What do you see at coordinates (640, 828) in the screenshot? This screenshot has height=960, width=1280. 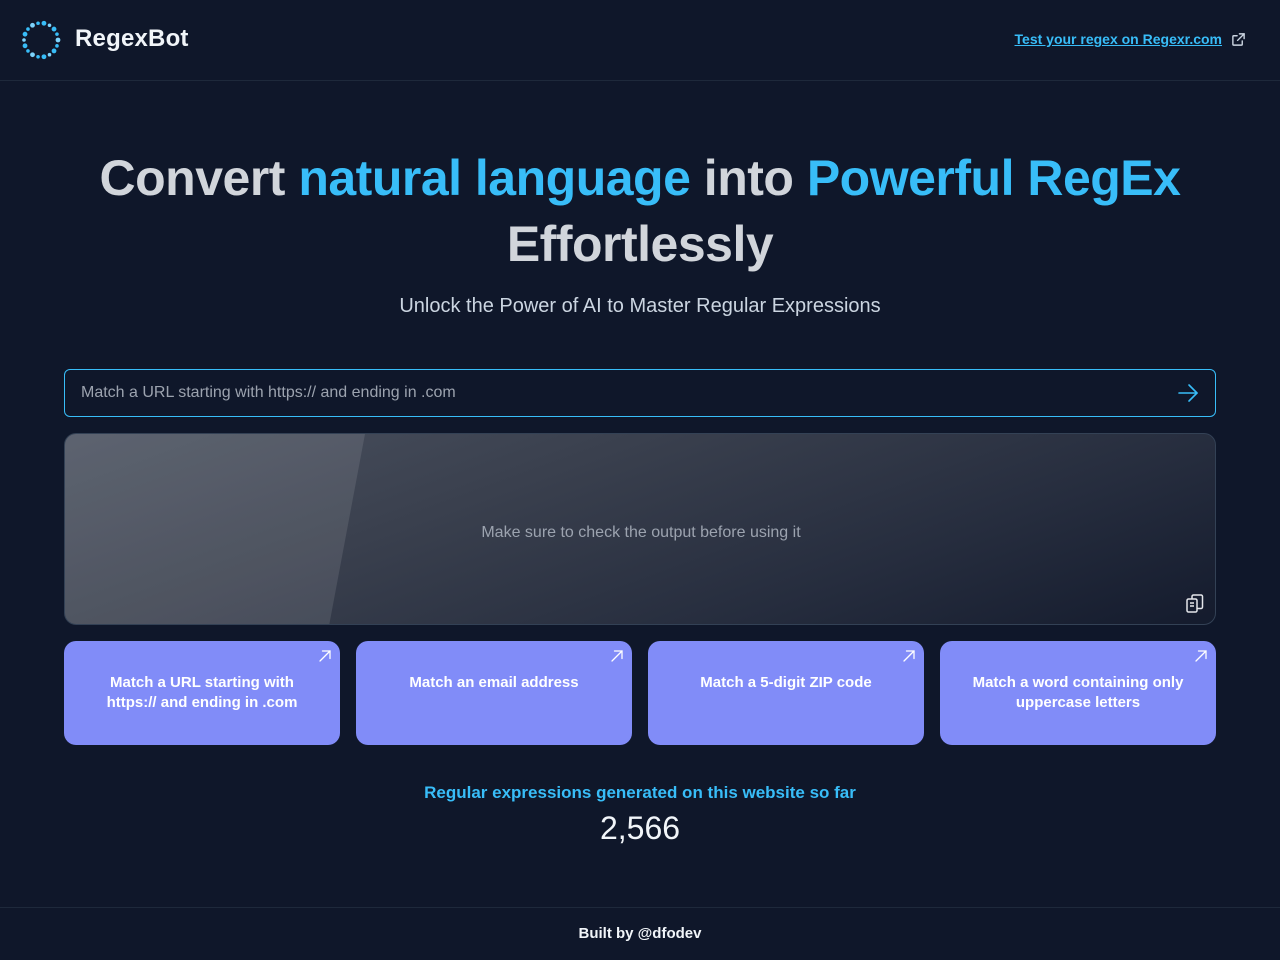 I see `stats-count: 2,566` at bounding box center [640, 828].